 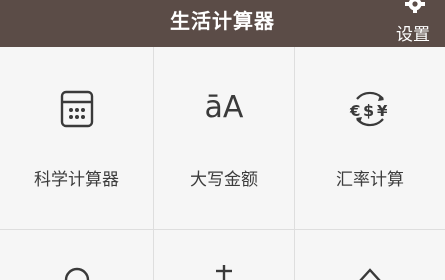 I want to click on settings-button: 设置, so click(x=413, y=23).